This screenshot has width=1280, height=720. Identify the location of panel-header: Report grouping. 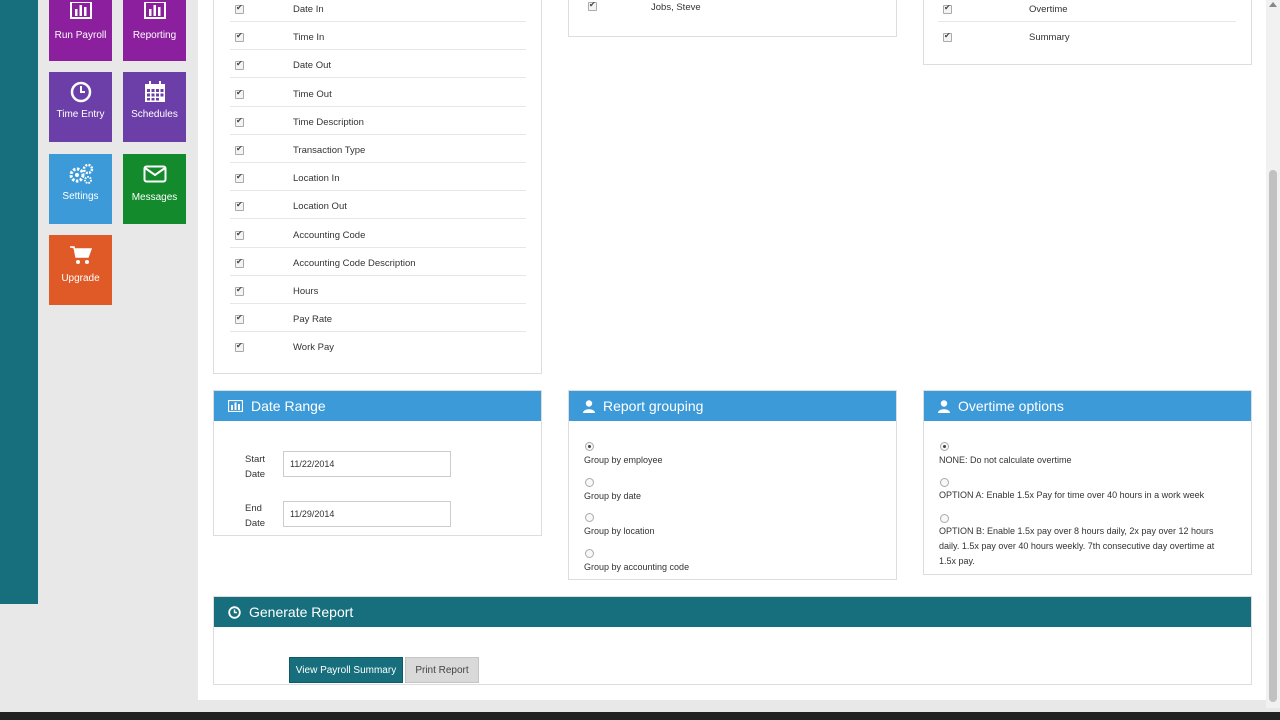
(732, 406).